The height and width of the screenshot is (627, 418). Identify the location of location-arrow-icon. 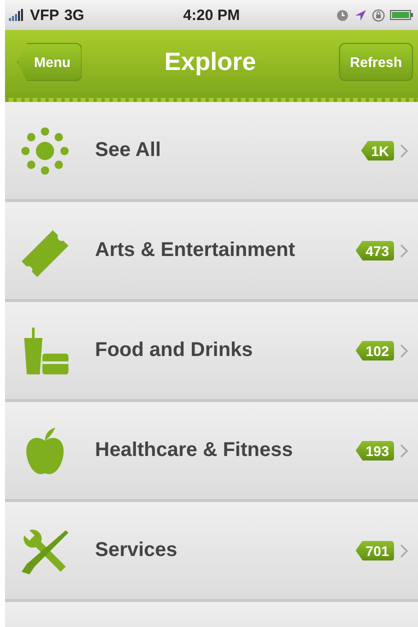
(360, 15).